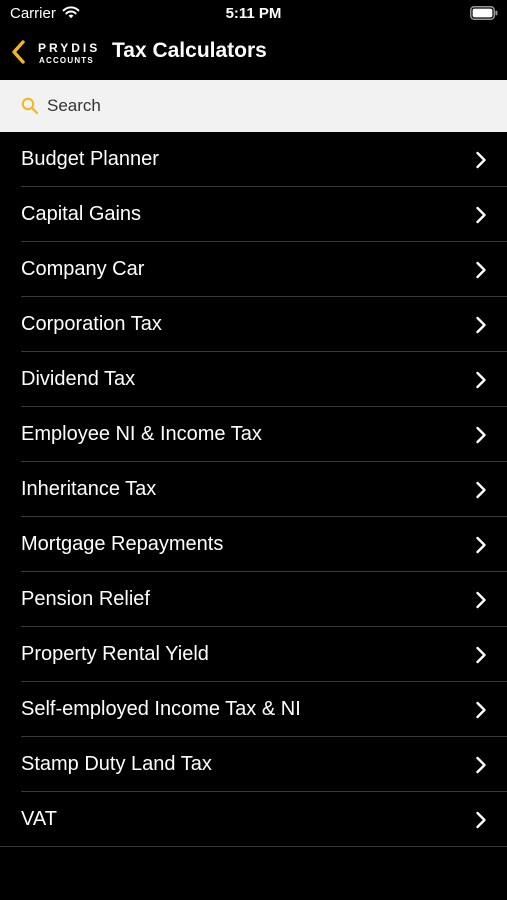 Image resolution: width=507 pixels, height=900 pixels. Describe the element at coordinates (69, 48) in the screenshot. I see `logo-brand: PRYDIS` at that location.